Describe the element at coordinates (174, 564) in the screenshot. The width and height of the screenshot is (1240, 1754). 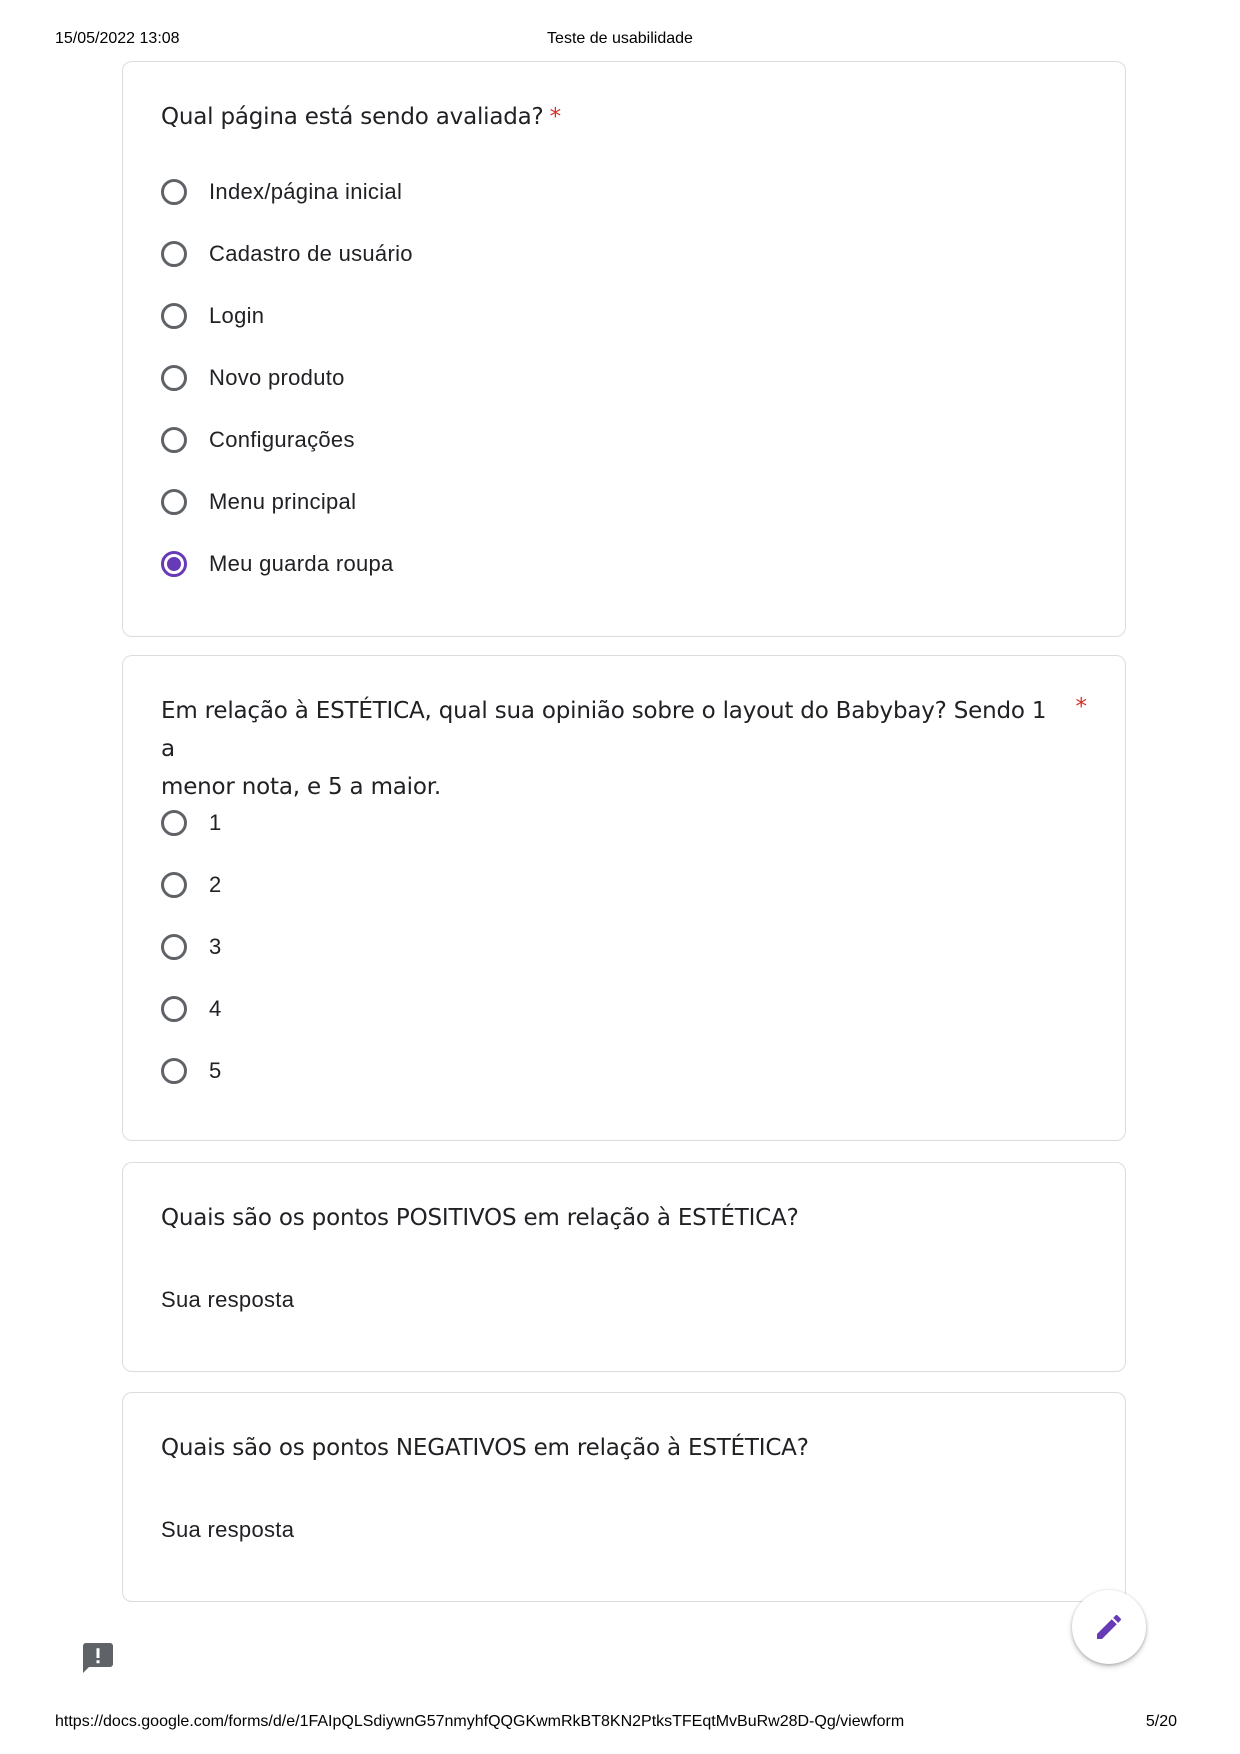
I see `radio-button-checked` at that location.